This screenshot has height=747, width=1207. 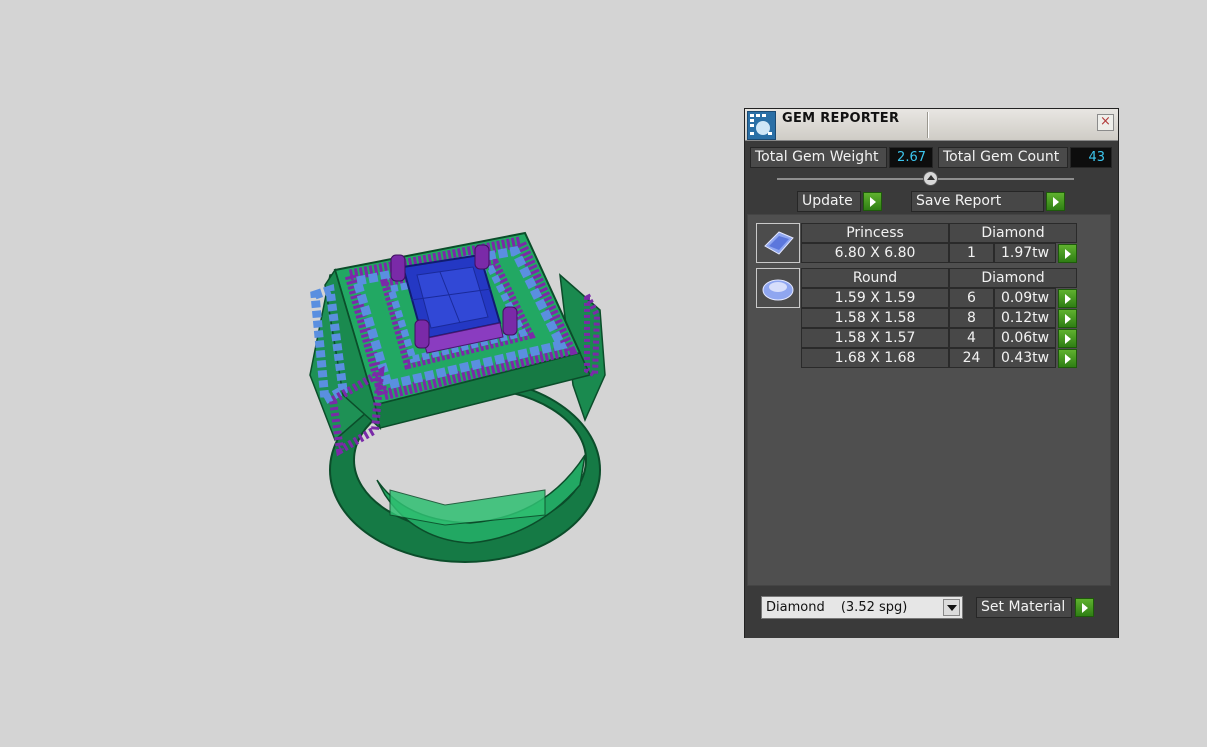 What do you see at coordinates (971, 253) in the screenshot?
I see `gem-count: 1` at bounding box center [971, 253].